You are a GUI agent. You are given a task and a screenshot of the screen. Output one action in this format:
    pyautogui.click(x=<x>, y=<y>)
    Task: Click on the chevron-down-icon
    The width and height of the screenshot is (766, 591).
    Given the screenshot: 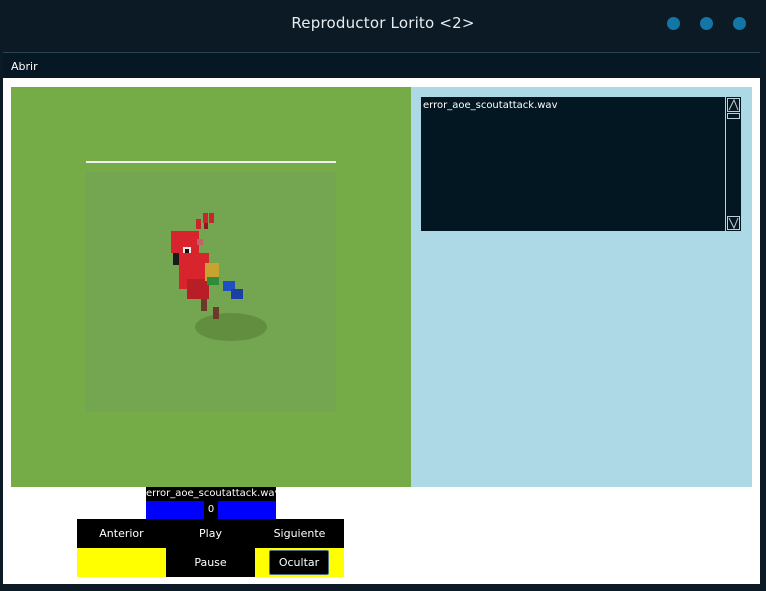 What is the action you would take?
    pyautogui.click(x=733, y=223)
    